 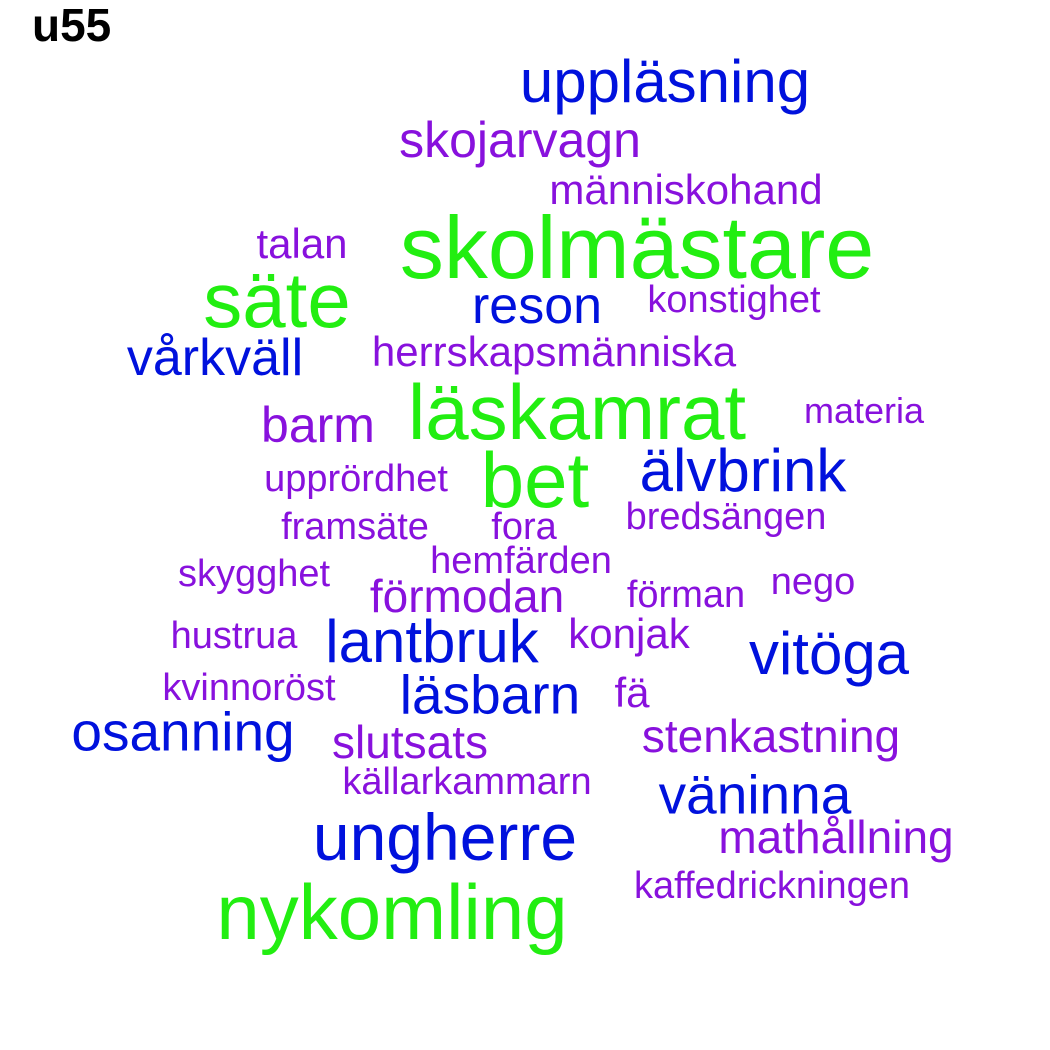 I want to click on word-item: stenkastning, so click(x=771, y=736).